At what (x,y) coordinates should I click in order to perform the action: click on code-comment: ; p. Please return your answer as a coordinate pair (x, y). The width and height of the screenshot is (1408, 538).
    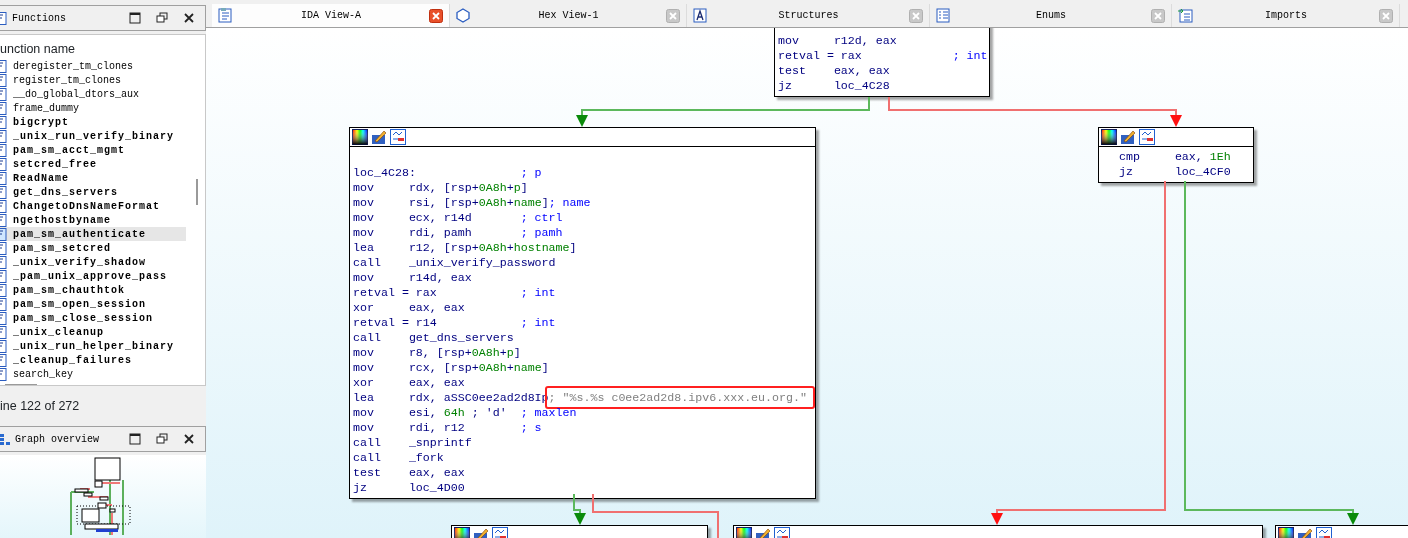
    Looking at the image, I should click on (531, 172).